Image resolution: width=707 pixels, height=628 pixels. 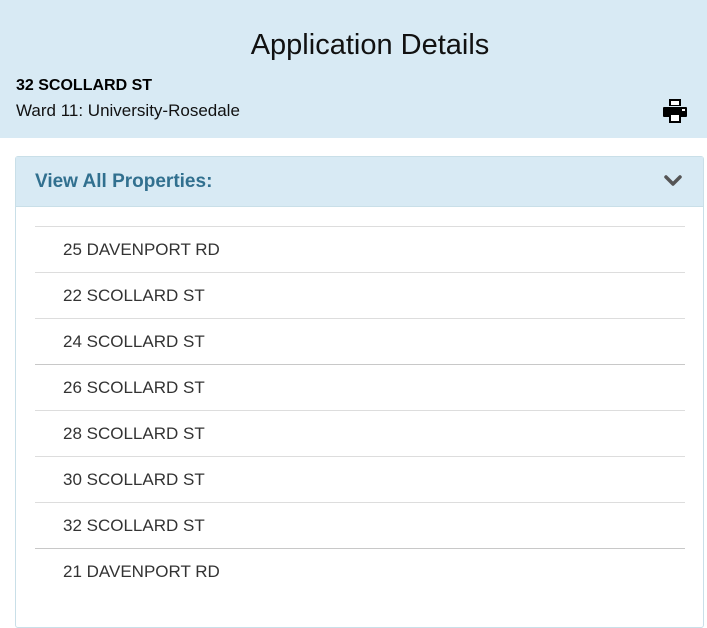 I want to click on page-title: Application Details, so click(x=370, y=45).